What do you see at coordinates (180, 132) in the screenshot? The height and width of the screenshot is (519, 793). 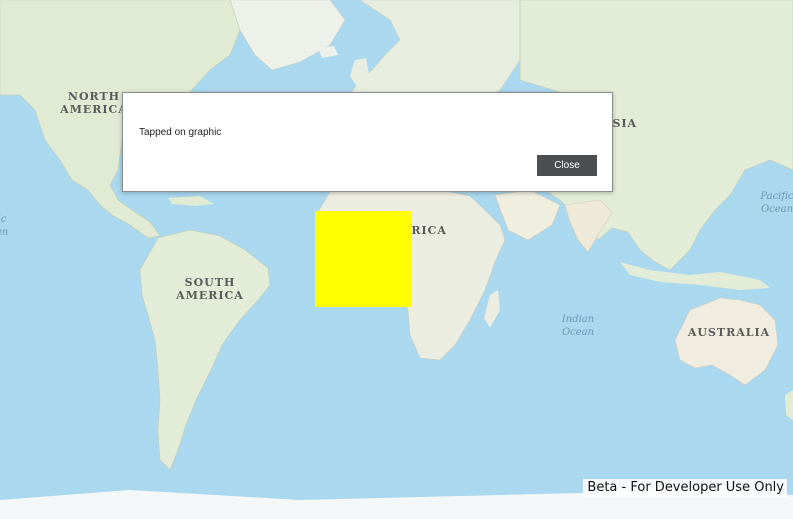 I see `dialog-message: Tapped on graphic` at bounding box center [180, 132].